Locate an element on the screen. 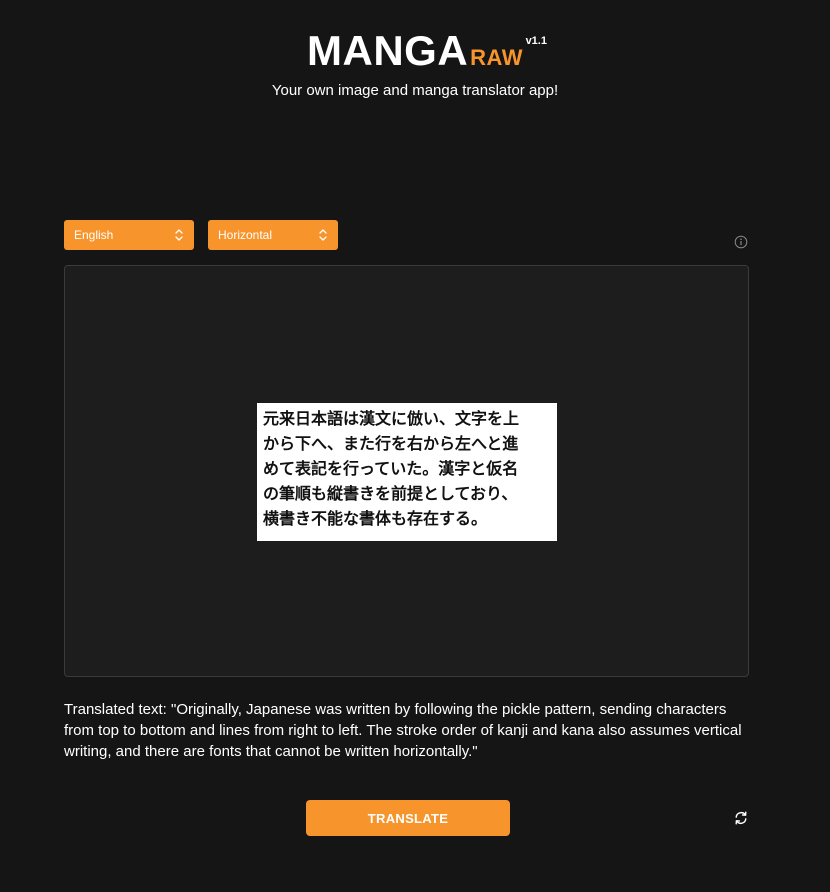  logo-manga-text: MANGA is located at coordinates (388, 50).